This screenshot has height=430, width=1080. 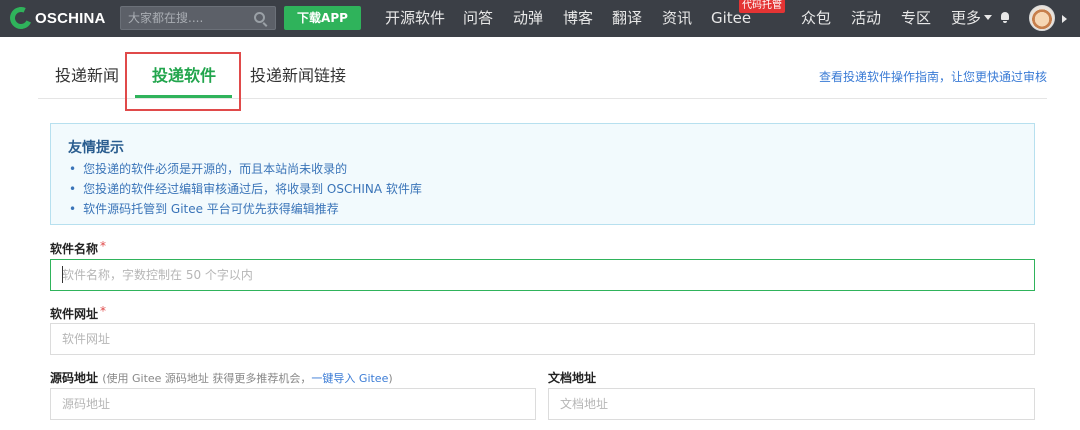 I want to click on nav-item-events: 活动, so click(x=866, y=18).